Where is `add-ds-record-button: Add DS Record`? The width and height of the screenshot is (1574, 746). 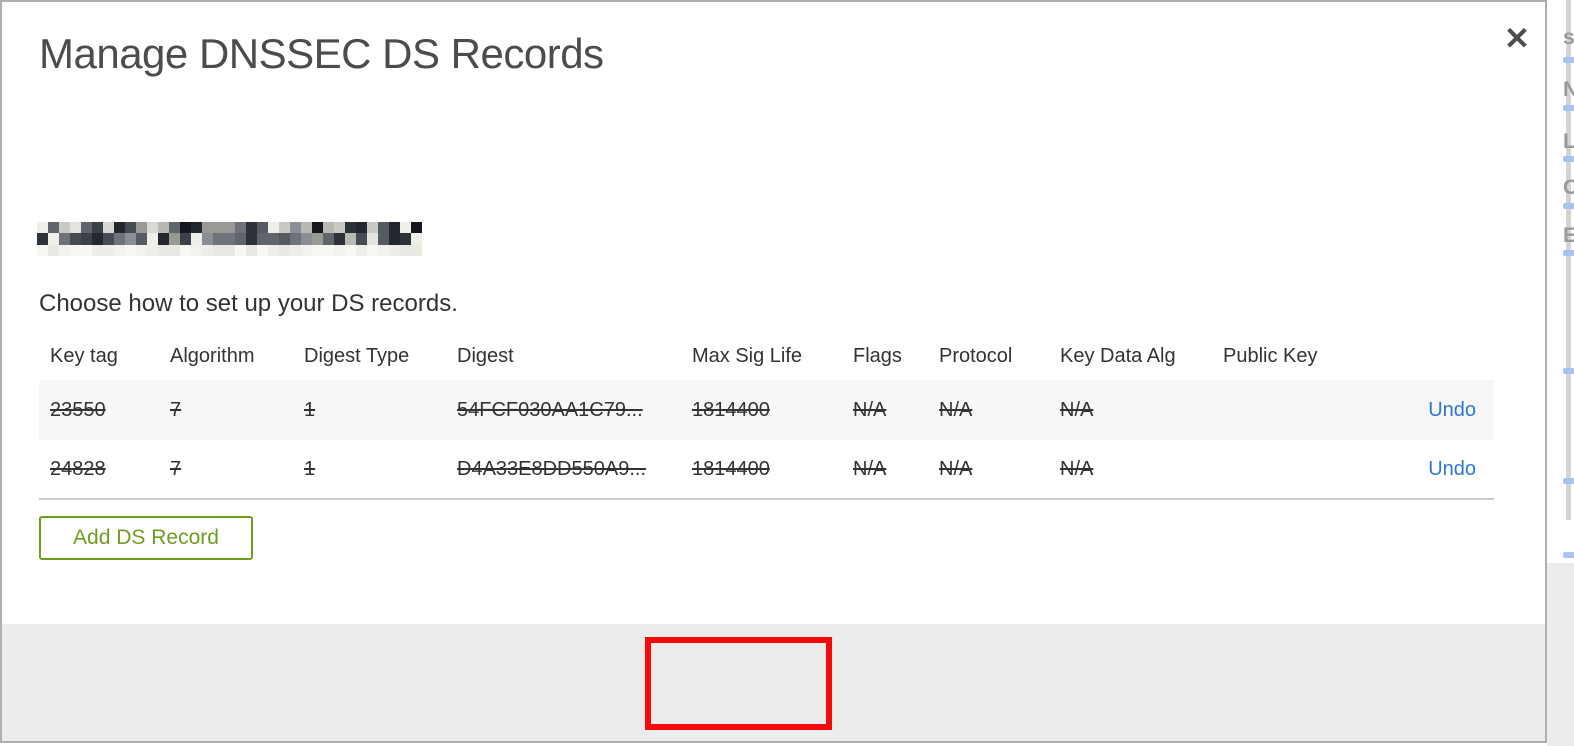 add-ds-record-button: Add DS Record is located at coordinates (146, 538).